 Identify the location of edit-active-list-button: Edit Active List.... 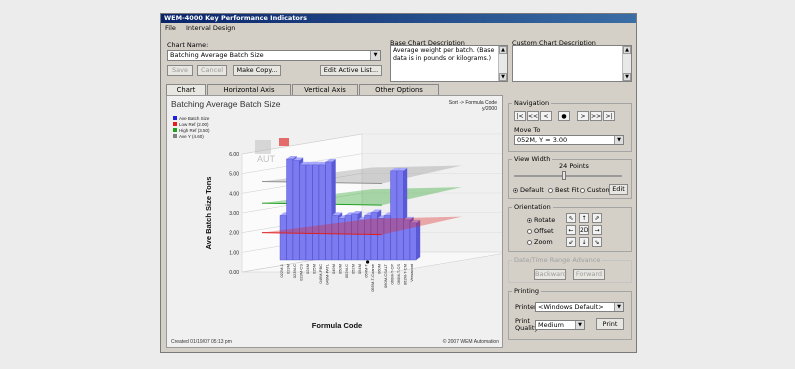
(351, 70).